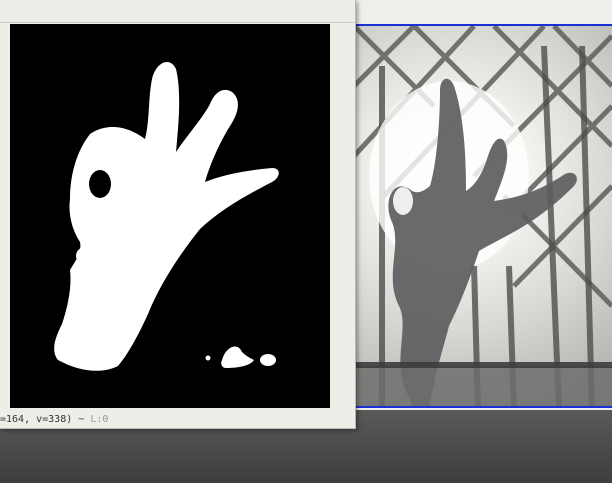 This screenshot has height=483, width=612. What do you see at coordinates (99, 419) in the screenshot?
I see `status-level: L:0` at bounding box center [99, 419].